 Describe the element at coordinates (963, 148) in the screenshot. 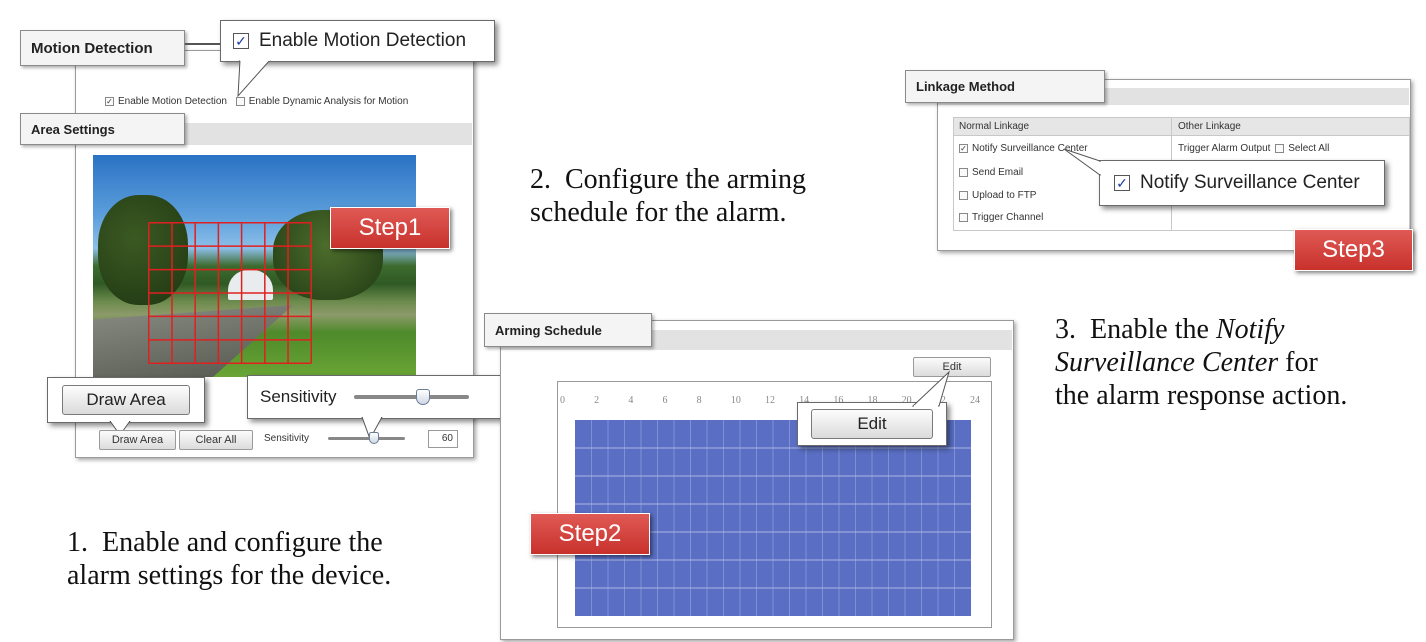

I see `notify-checkbox: ✓` at that location.